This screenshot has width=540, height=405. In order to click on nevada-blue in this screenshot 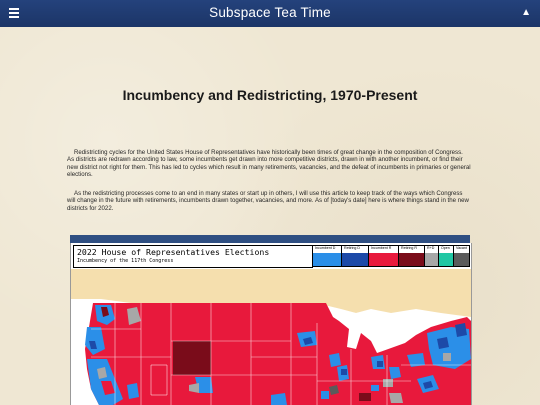, I will do `click(133, 391)`.